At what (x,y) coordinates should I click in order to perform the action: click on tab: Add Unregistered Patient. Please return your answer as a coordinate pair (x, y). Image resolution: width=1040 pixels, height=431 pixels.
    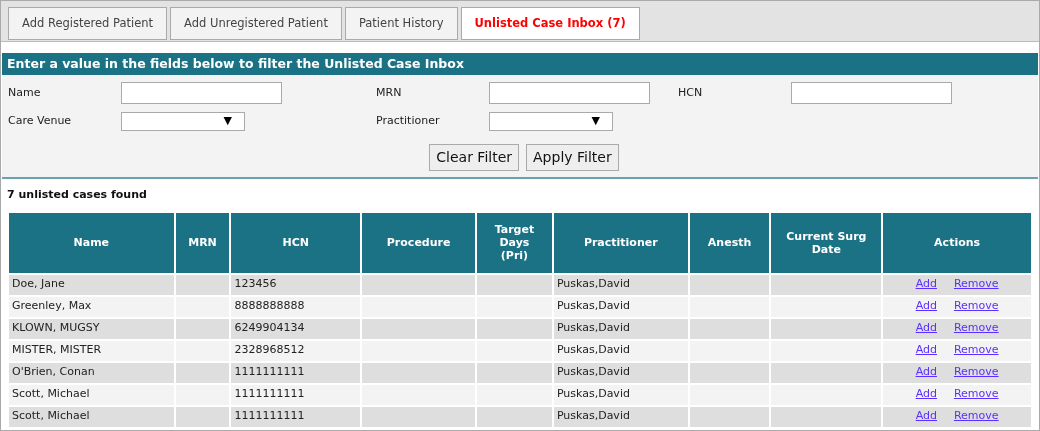
    Looking at the image, I should click on (256, 23).